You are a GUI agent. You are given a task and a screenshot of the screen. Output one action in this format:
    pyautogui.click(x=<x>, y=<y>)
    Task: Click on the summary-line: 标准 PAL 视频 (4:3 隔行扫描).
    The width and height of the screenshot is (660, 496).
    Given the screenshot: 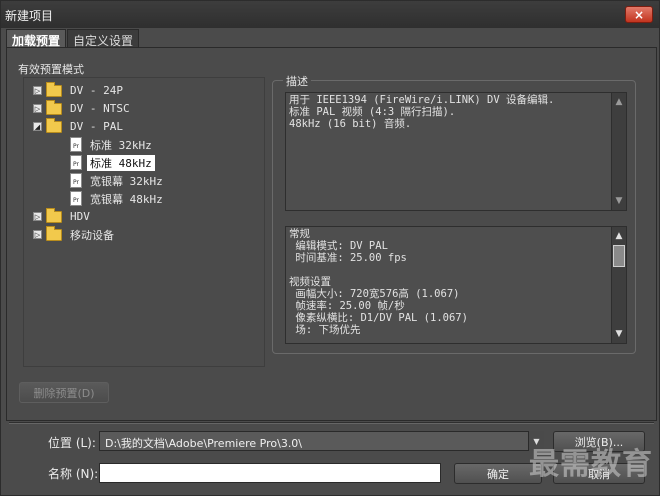 What is the action you would take?
    pyautogui.click(x=372, y=112)
    